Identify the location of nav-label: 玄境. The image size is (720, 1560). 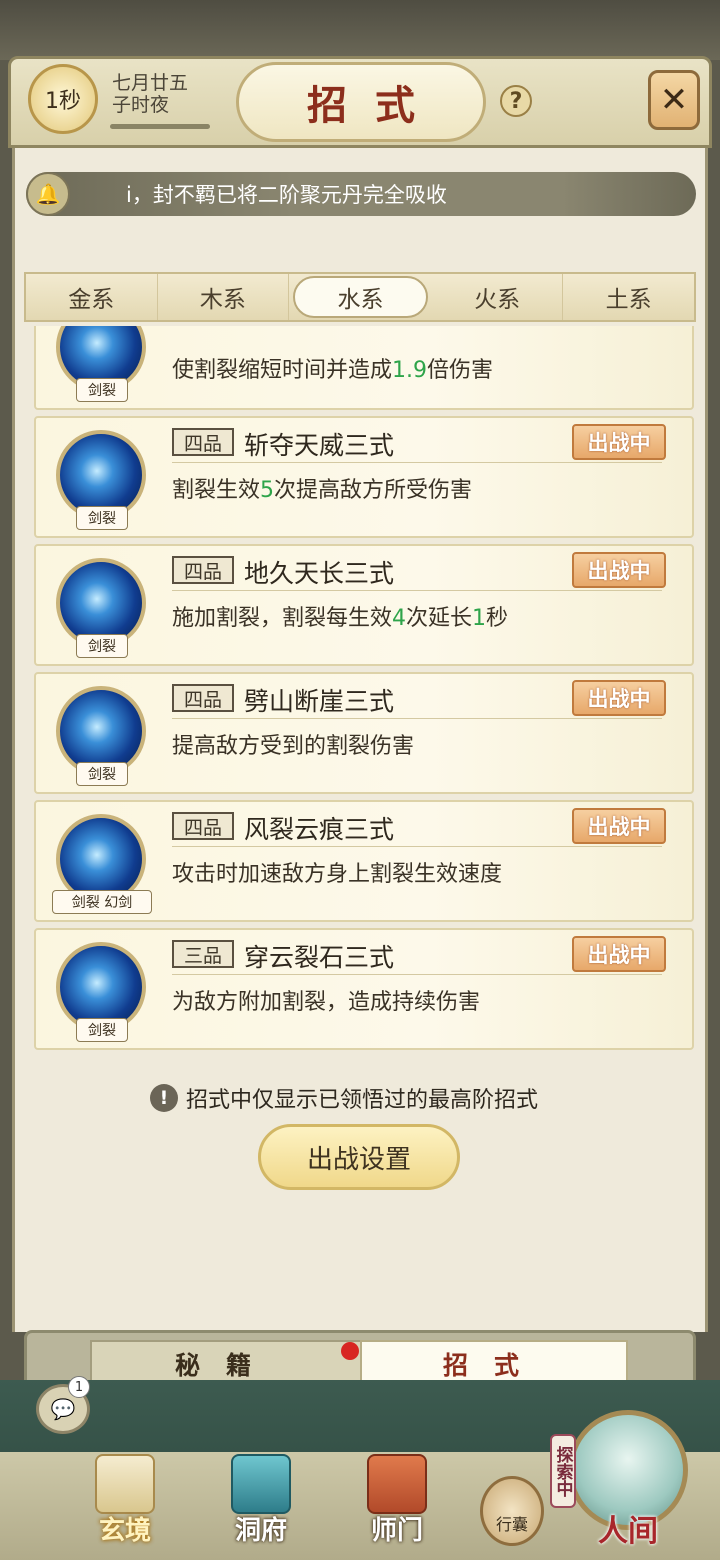
(124, 1531).